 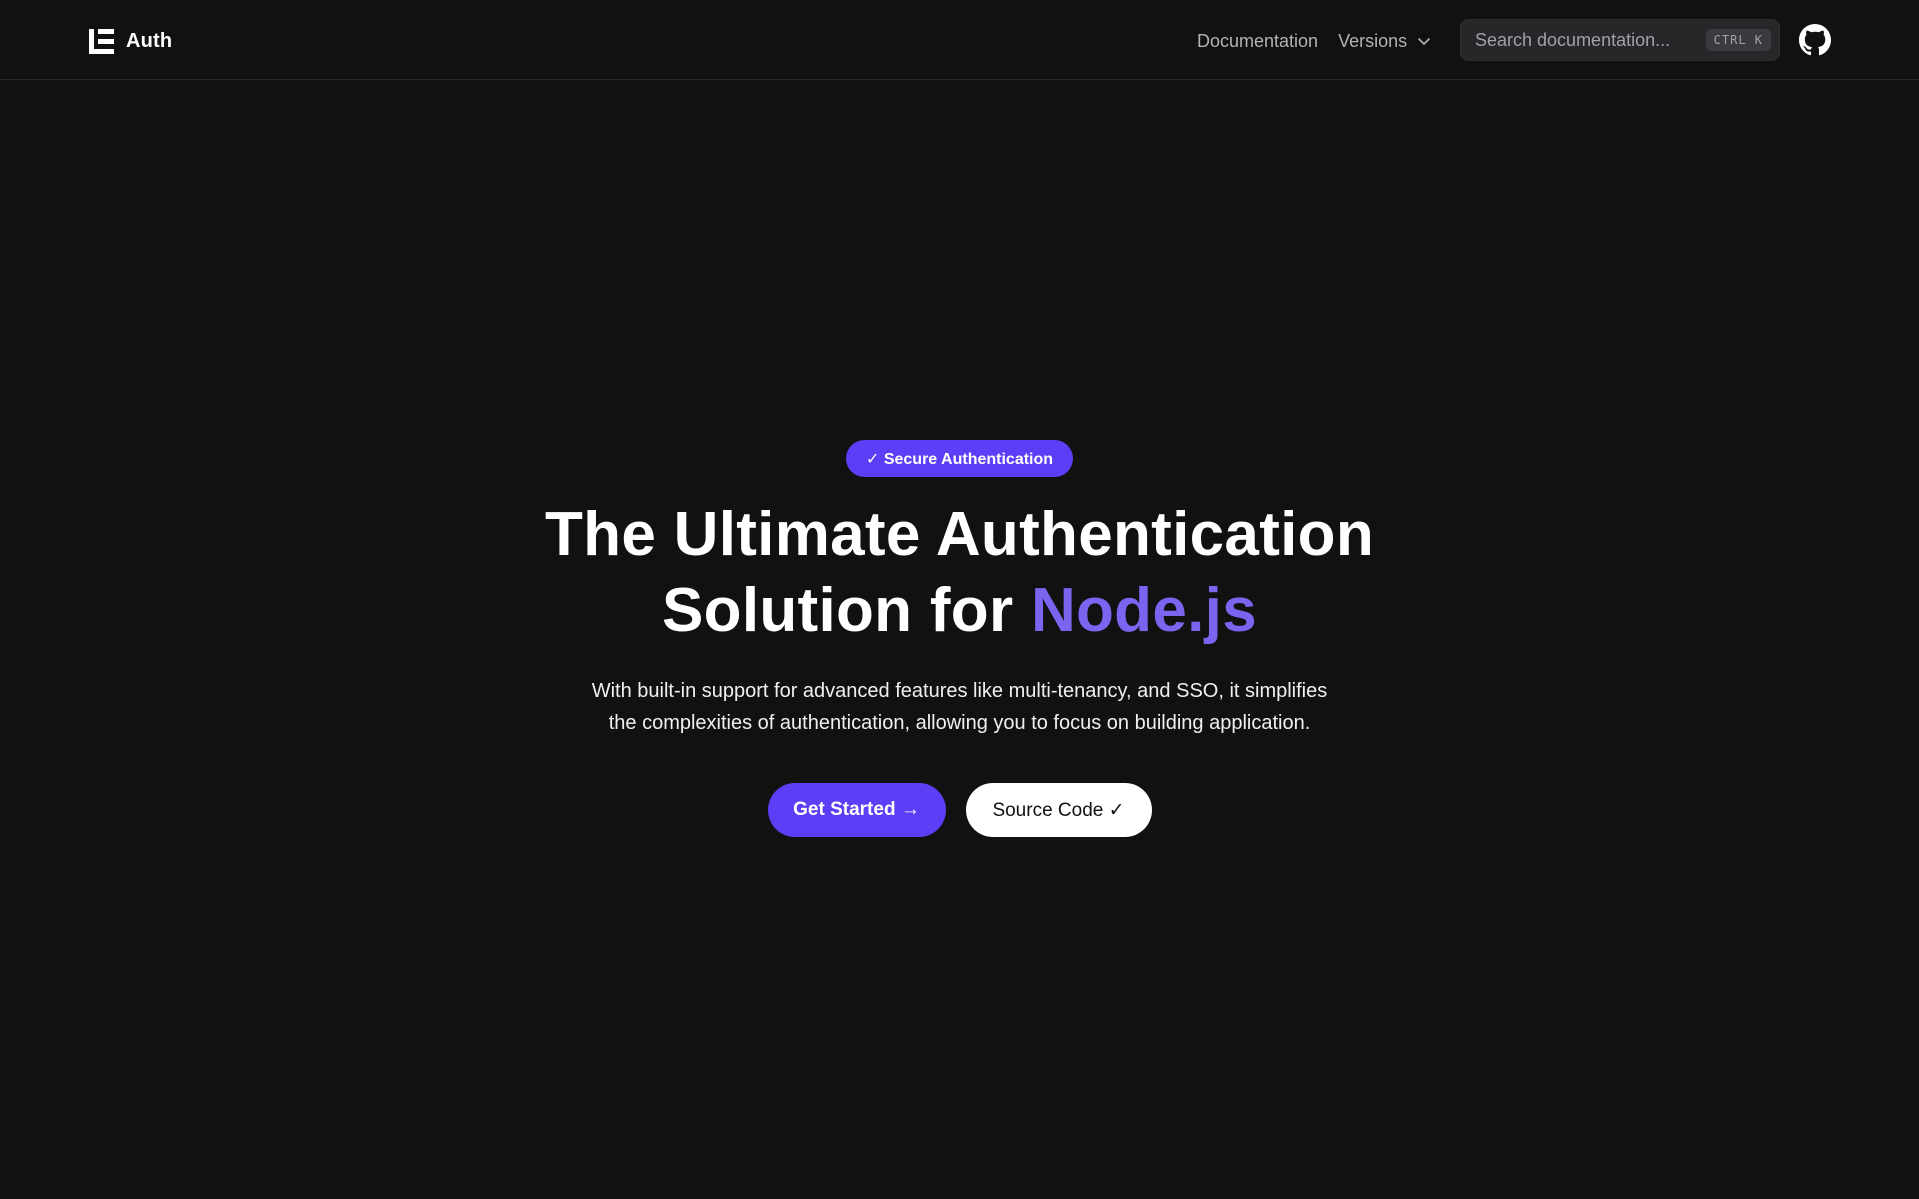 What do you see at coordinates (1590, 40) in the screenshot?
I see `search-input` at bounding box center [1590, 40].